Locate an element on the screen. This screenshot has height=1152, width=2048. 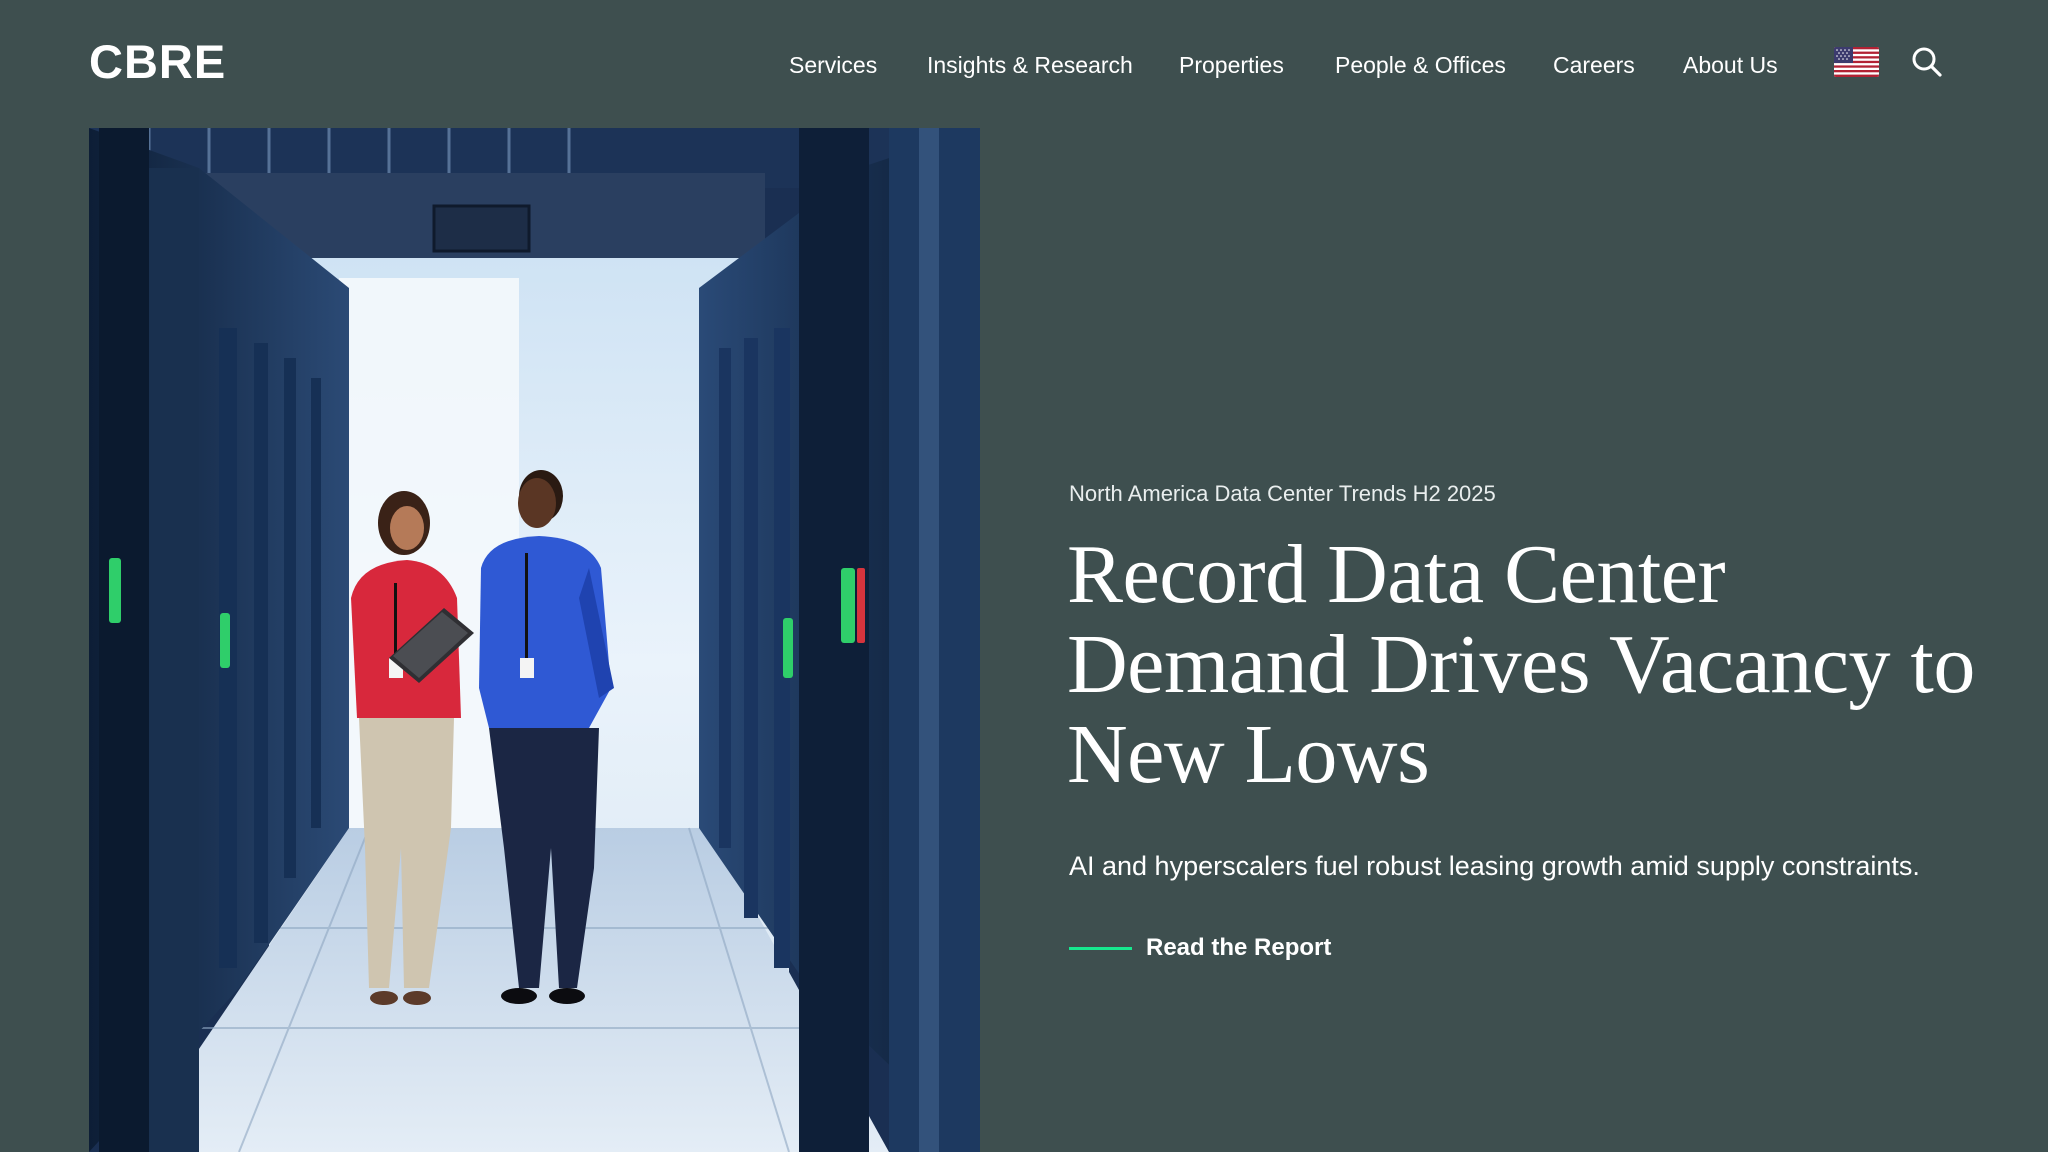
nav-item-services: Services is located at coordinates (833, 65).